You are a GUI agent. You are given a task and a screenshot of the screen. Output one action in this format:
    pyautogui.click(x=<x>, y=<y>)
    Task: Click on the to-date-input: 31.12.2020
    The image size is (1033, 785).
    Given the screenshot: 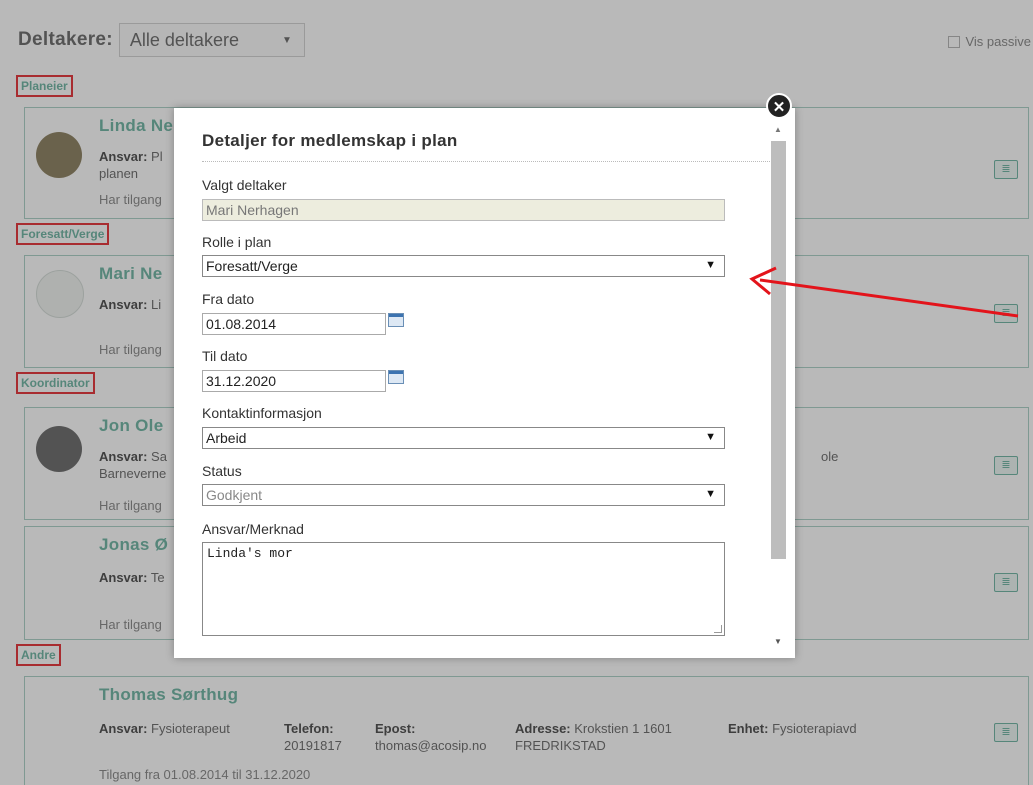 What is the action you would take?
    pyautogui.click(x=294, y=381)
    